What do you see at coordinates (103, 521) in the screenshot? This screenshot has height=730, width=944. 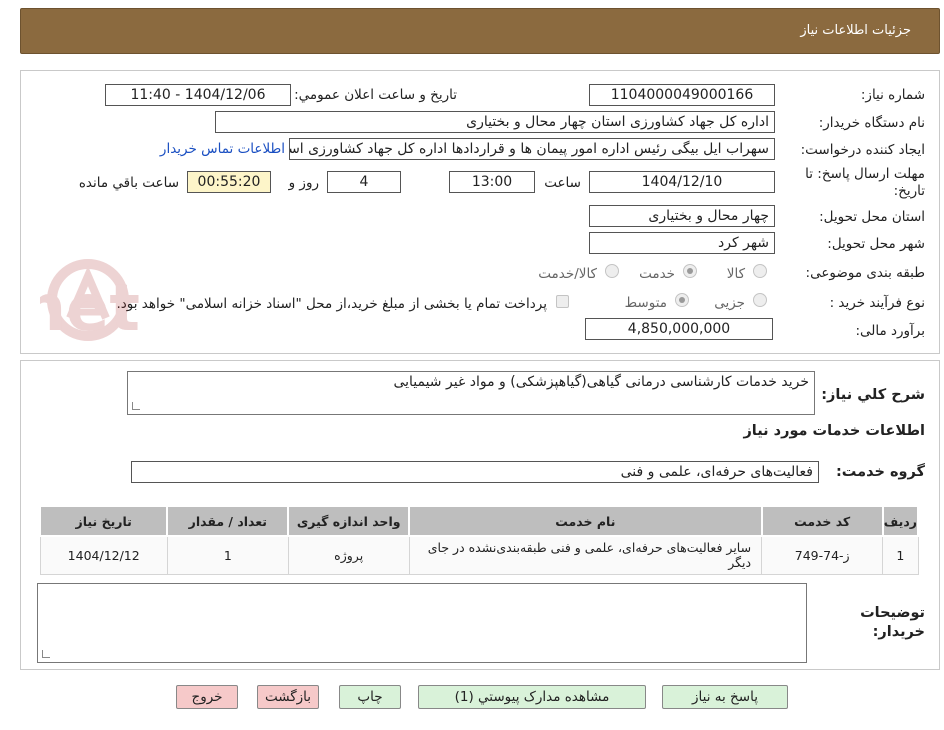 I see `col-date: تاريخ نياز` at bounding box center [103, 521].